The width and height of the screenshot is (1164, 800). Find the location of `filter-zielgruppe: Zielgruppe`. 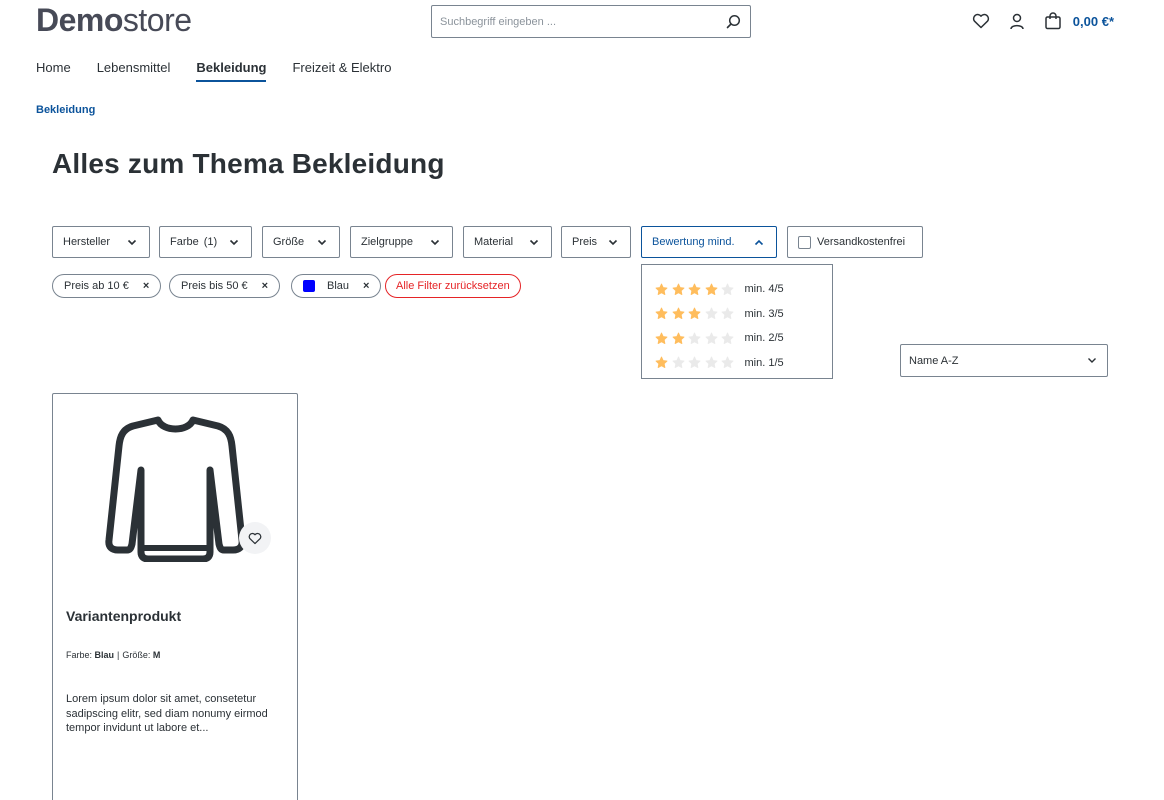

filter-zielgruppe: Zielgruppe is located at coordinates (401, 242).